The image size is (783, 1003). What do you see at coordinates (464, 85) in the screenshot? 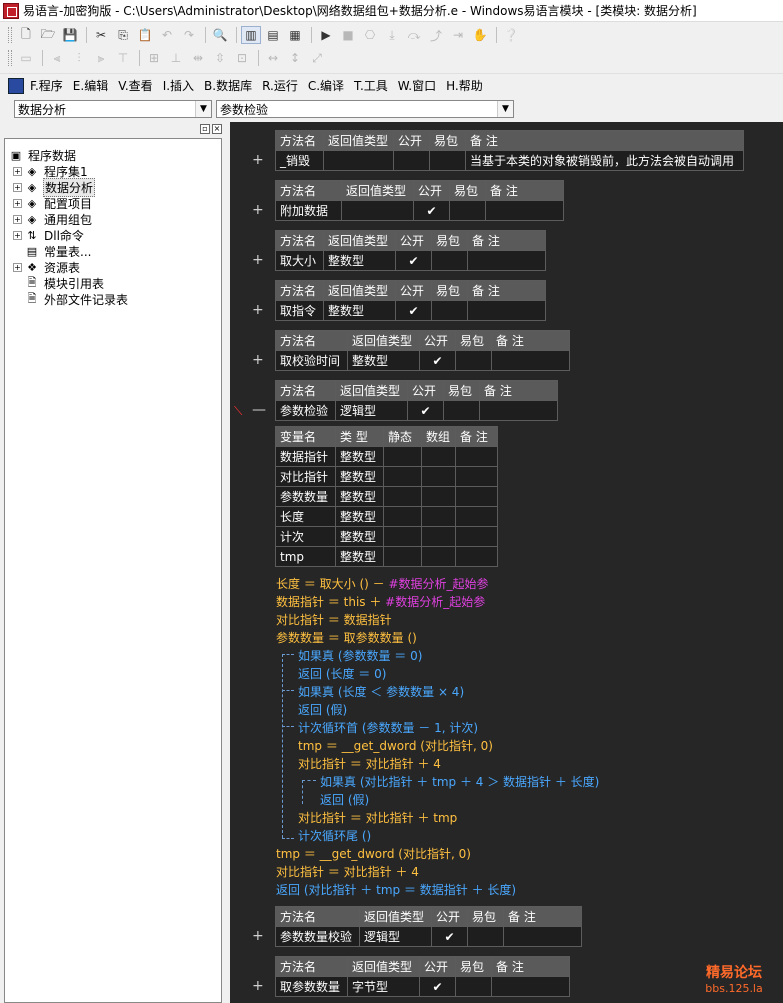
I see `menu-help: H.帮助` at bounding box center [464, 85].